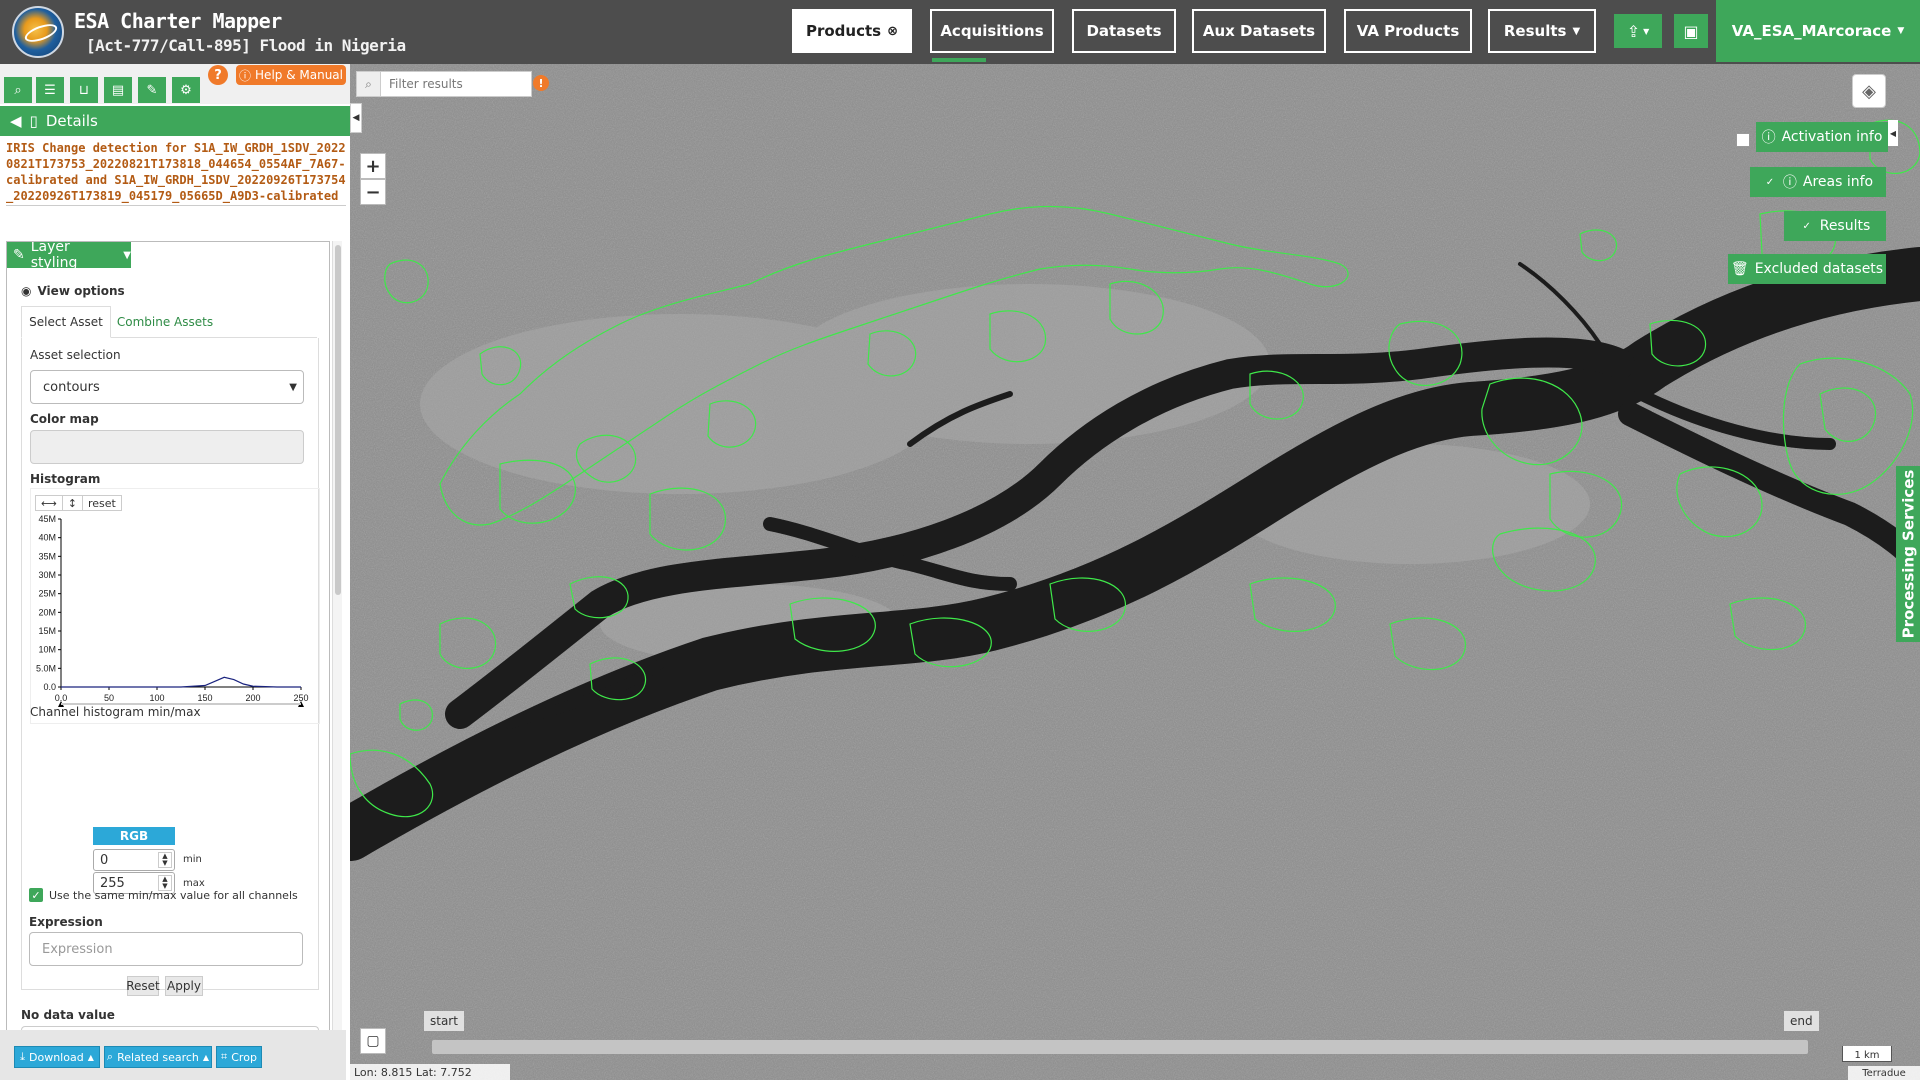  Describe the element at coordinates (165, 860) in the screenshot. I see `spinner-icon: ▲ ▼` at that location.